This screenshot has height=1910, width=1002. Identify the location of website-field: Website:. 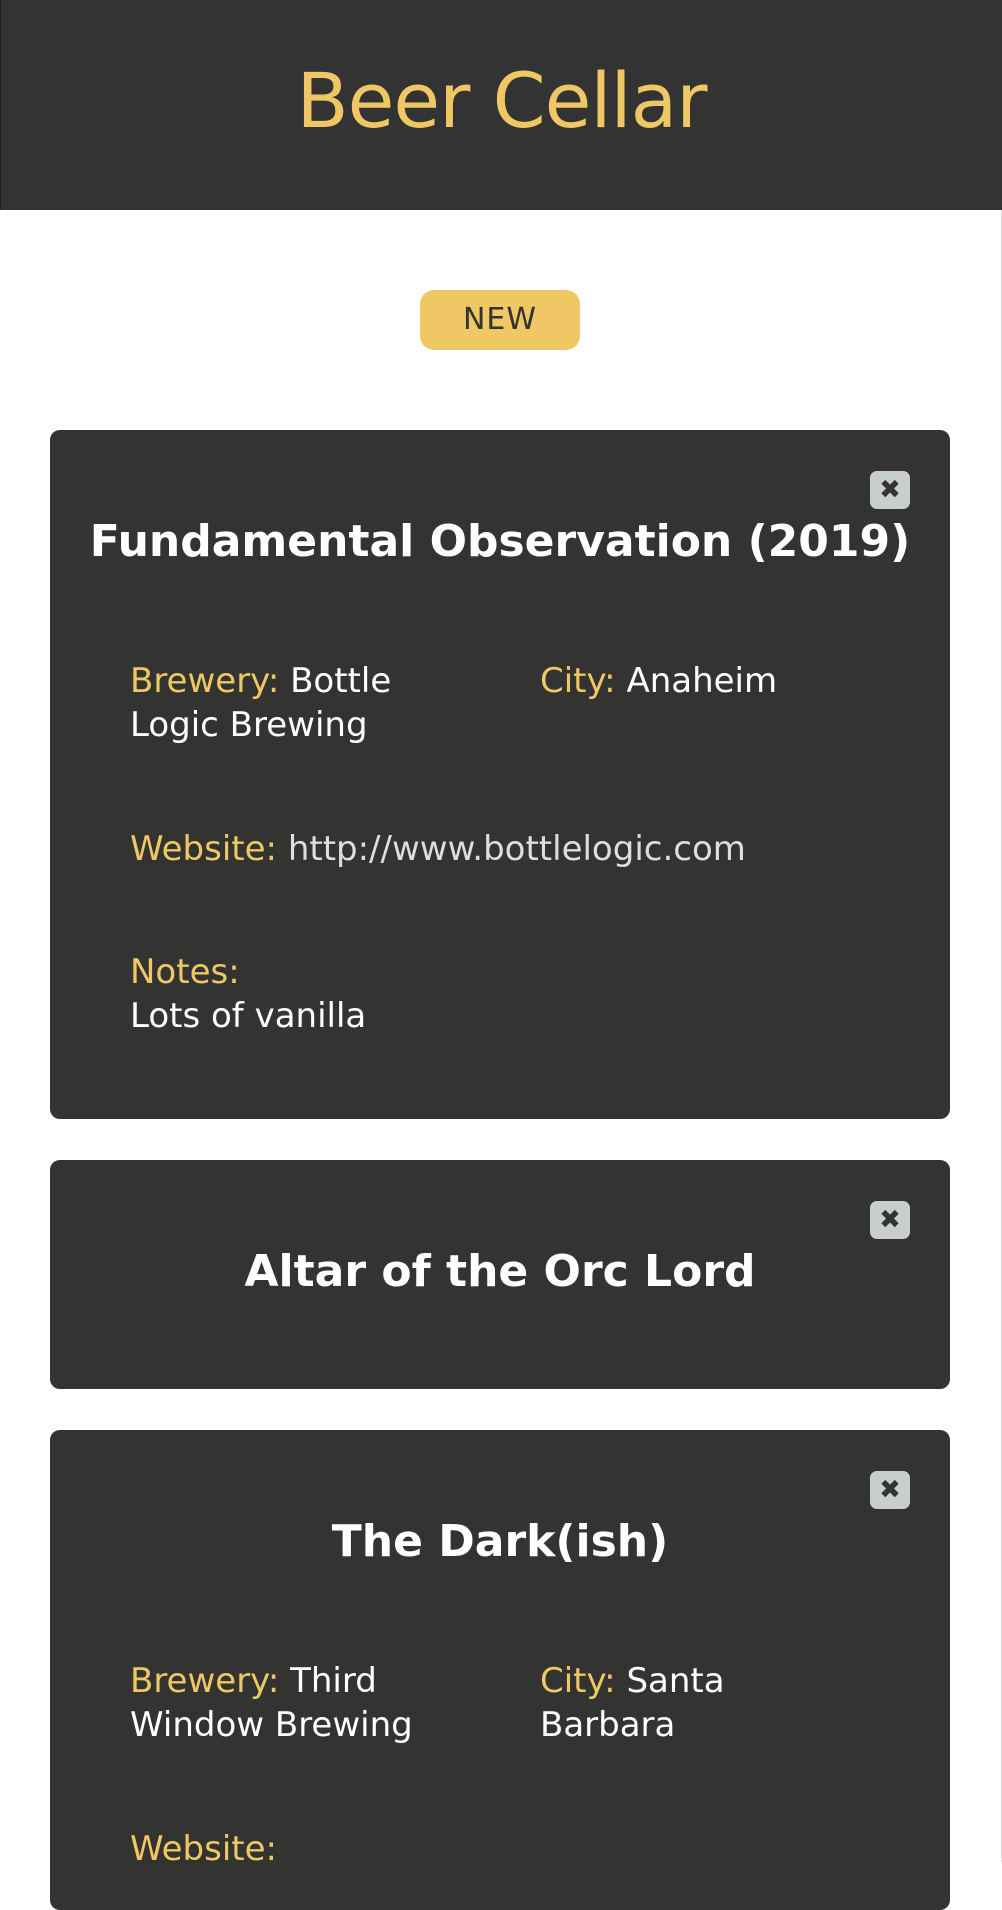
(520, 1849).